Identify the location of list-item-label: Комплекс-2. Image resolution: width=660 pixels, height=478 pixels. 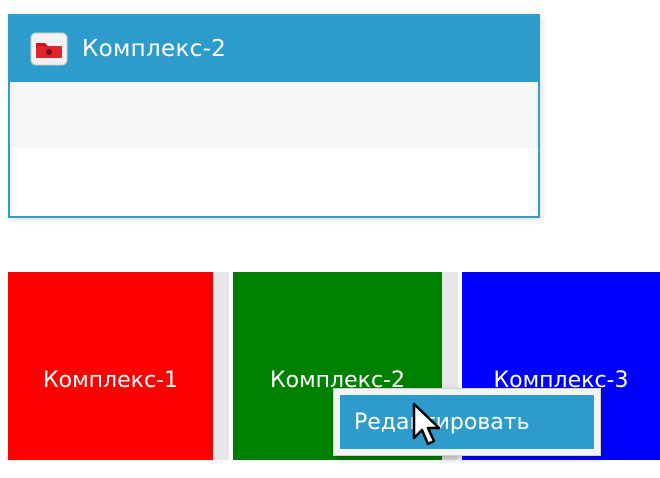
(154, 49).